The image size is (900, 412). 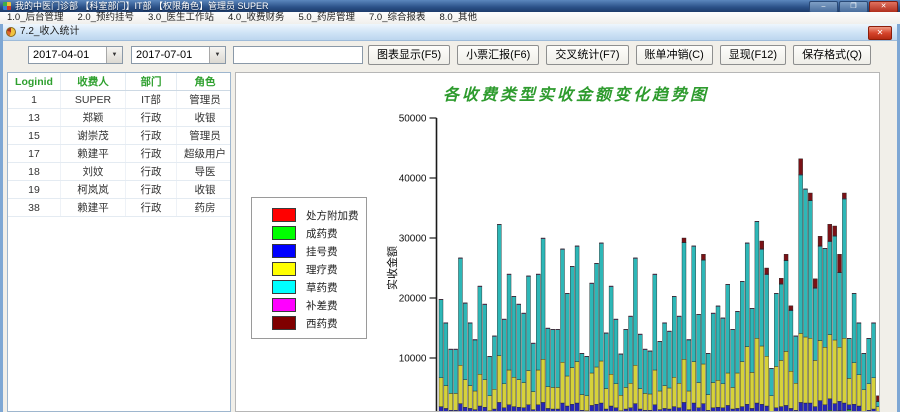 What do you see at coordinates (119, 99) in the screenshot?
I see `table-row: 1 SUPER IT部 管理员` at bounding box center [119, 99].